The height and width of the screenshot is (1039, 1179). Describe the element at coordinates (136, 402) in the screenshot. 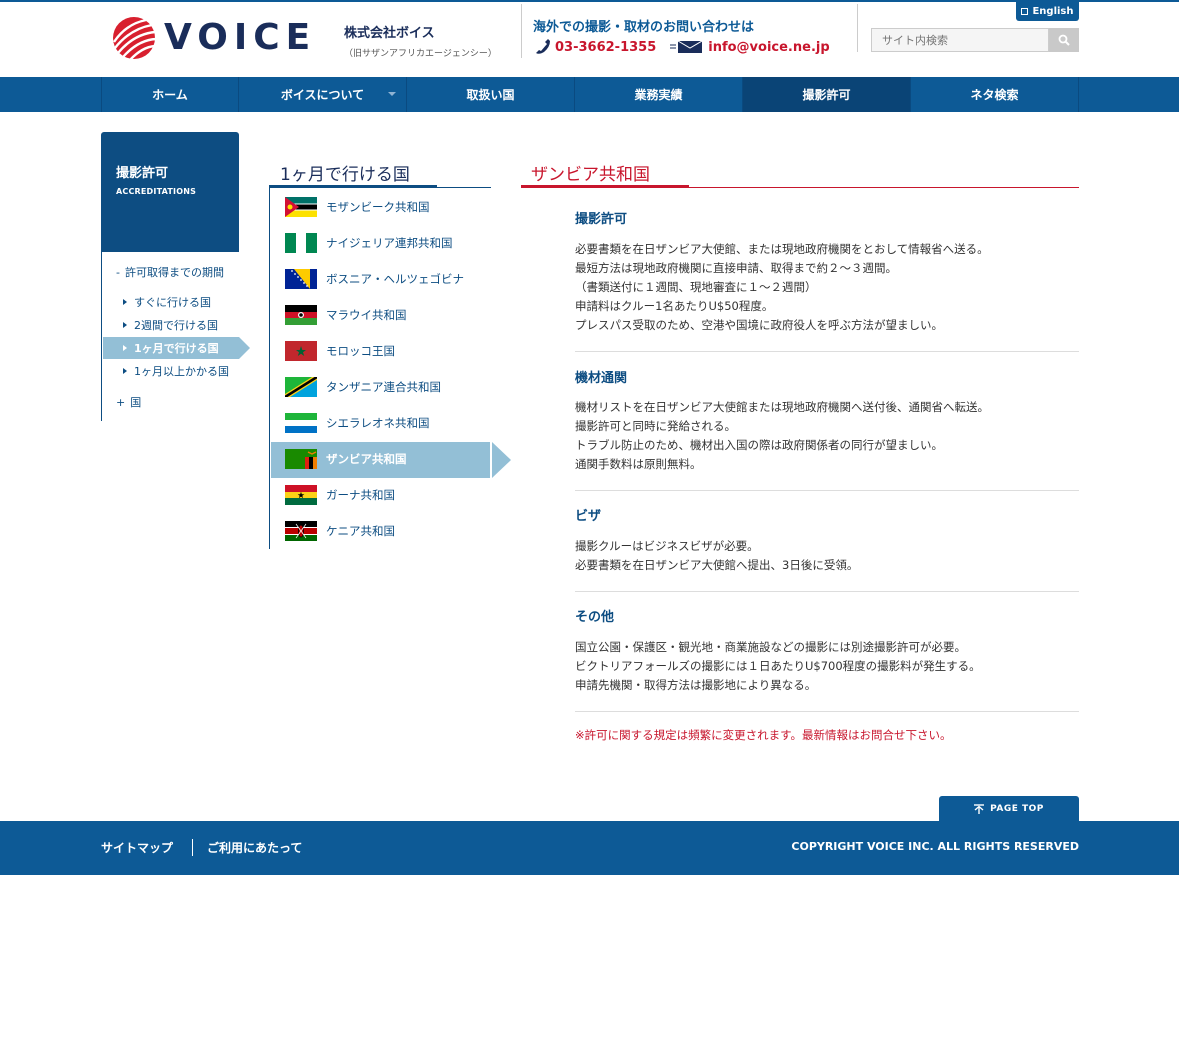

I see `sidebar-section-label: 国` at that location.